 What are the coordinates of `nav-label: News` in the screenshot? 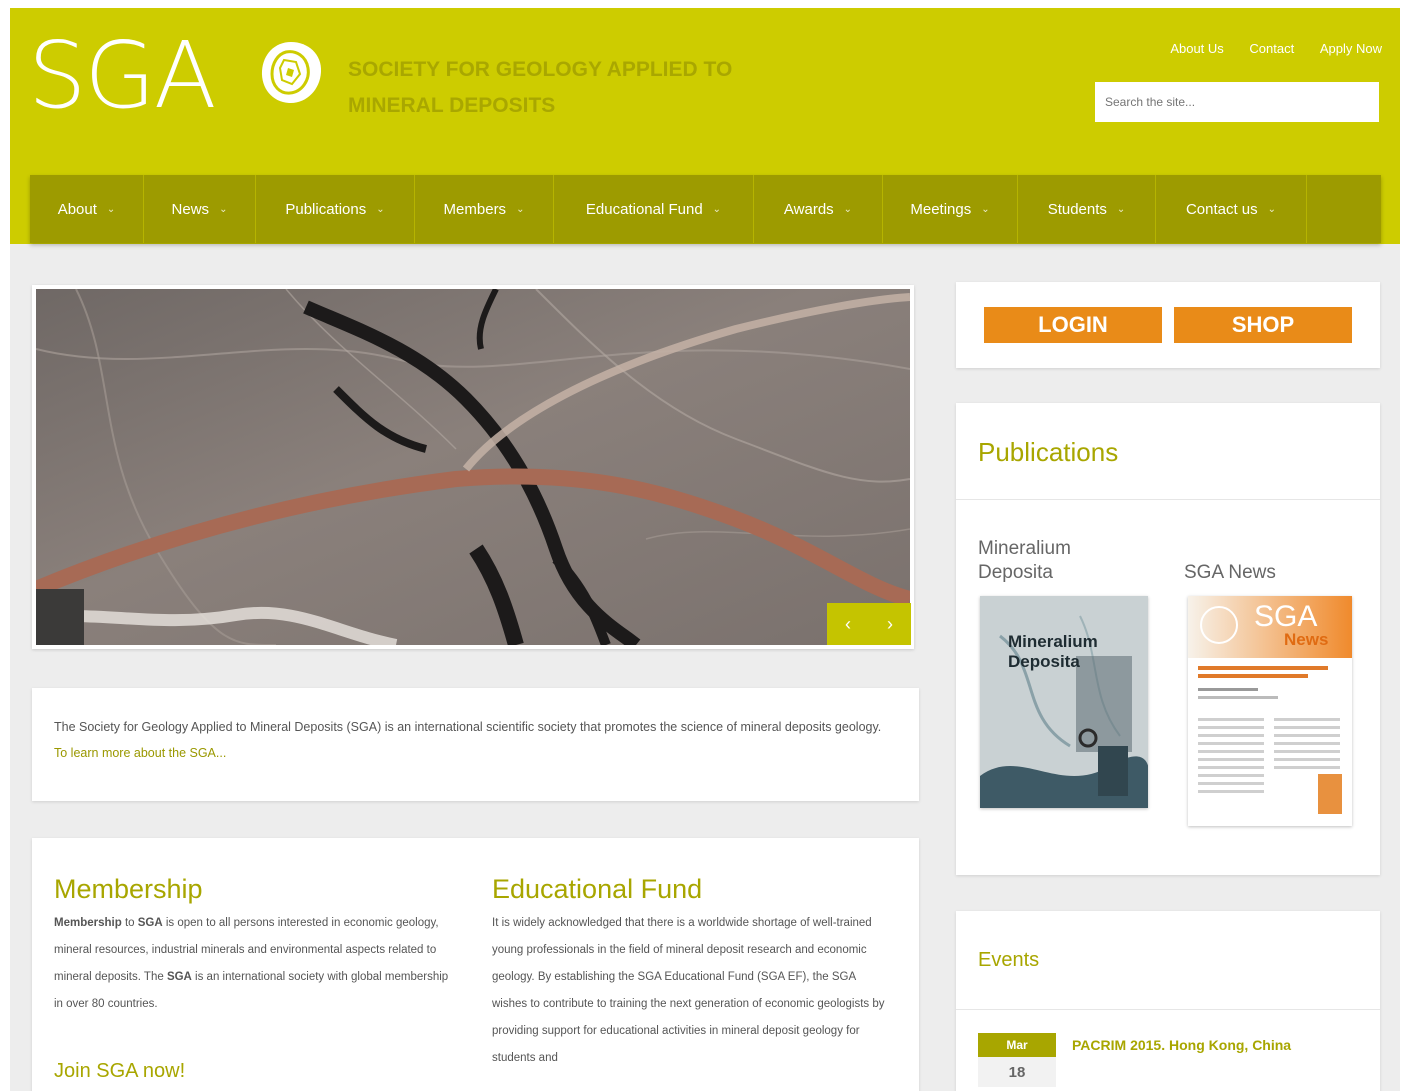 It's located at (190, 209).